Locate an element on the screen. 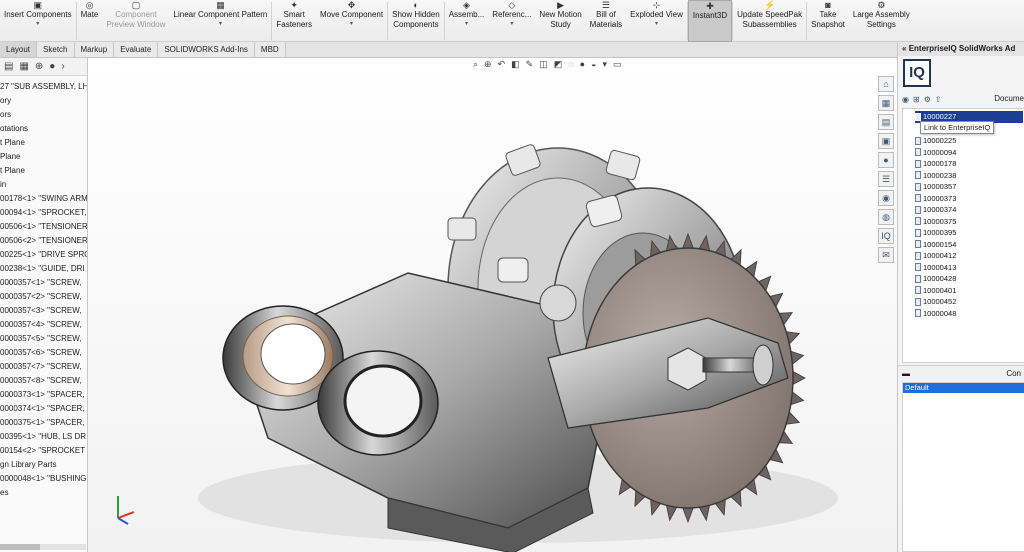 Image resolution: width=1024 pixels, height=552 pixels. snapshot-button: ◙ Take Snapshot is located at coordinates (828, 21).